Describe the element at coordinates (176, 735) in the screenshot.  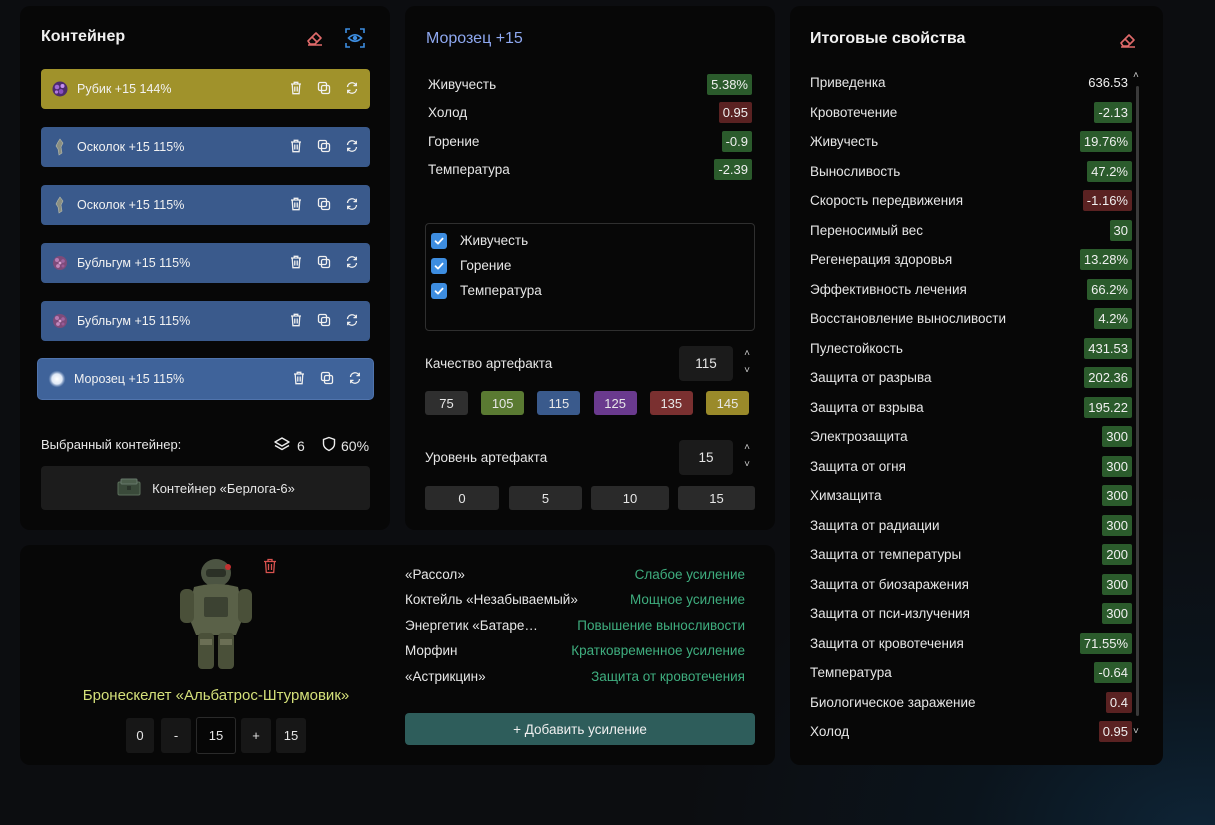
I see `armor-level-decrement: -` at that location.